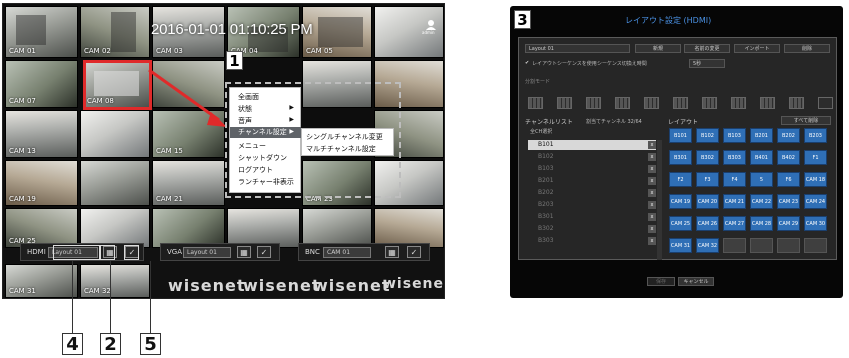 The image size is (849, 358). What do you see at coordinates (622, 103) in the screenshot?
I see `split-16-icon` at bounding box center [622, 103].